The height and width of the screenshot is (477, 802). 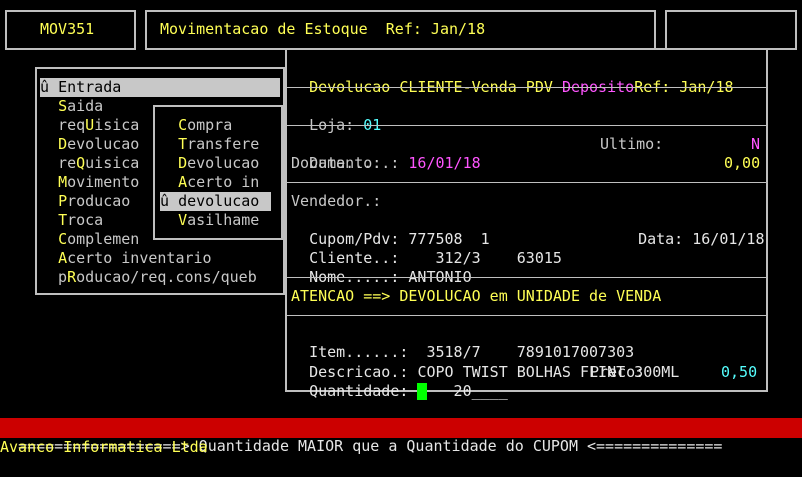 What do you see at coordinates (336, 163) in the screenshot?
I see `documento-label: Documento:` at bounding box center [336, 163].